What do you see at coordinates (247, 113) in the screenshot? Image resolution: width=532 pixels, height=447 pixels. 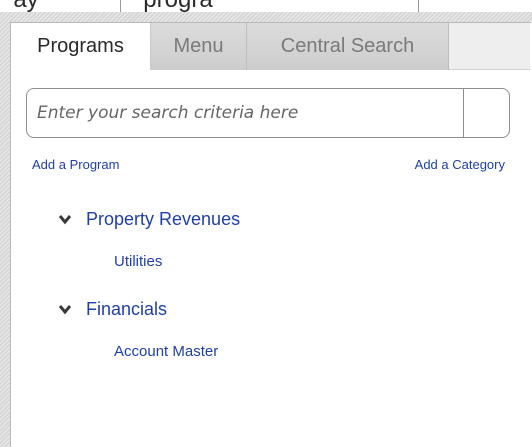 I see `search-input` at bounding box center [247, 113].